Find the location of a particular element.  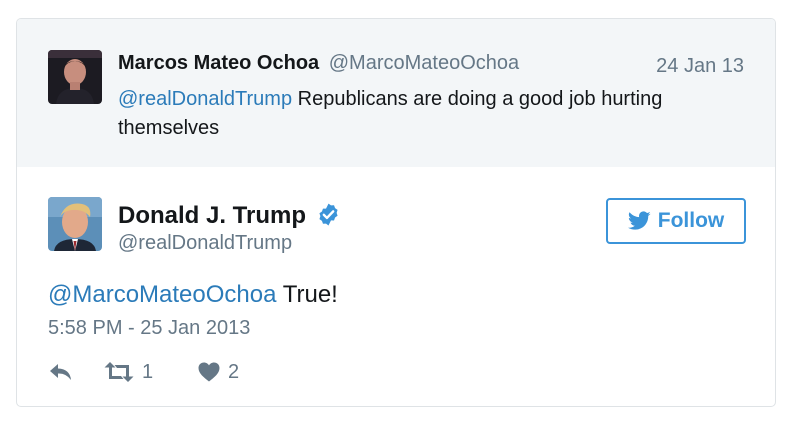

parent-tweet-date: 24 Jan 13 is located at coordinates (700, 66).